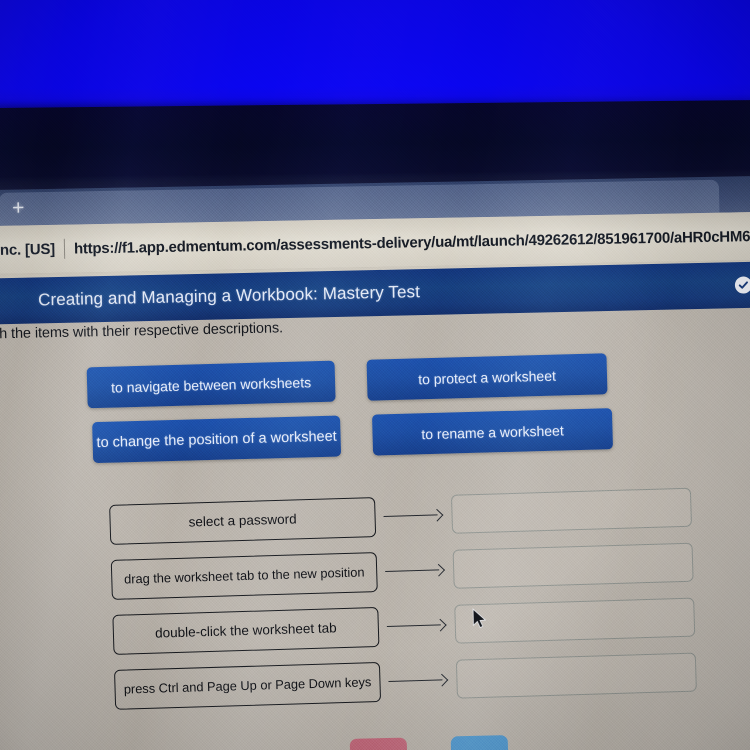 This screenshot has width=750, height=750. I want to click on answer-tile-change-position: to change the position of a worksheet, so click(217, 439).